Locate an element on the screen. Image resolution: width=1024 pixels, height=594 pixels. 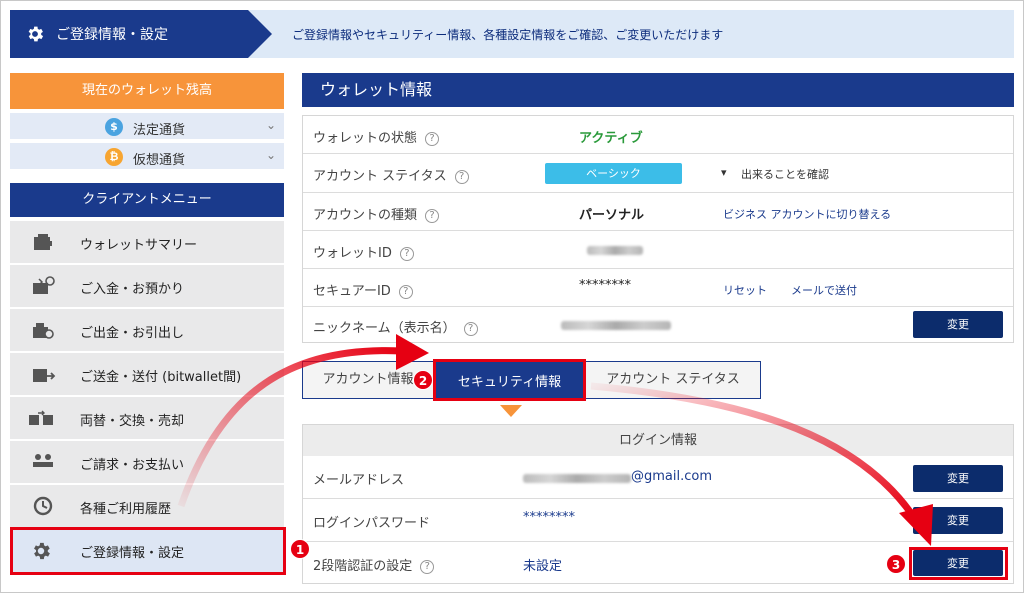
row-label: ニックネーム（表示名）? is located at coordinates (395, 326).